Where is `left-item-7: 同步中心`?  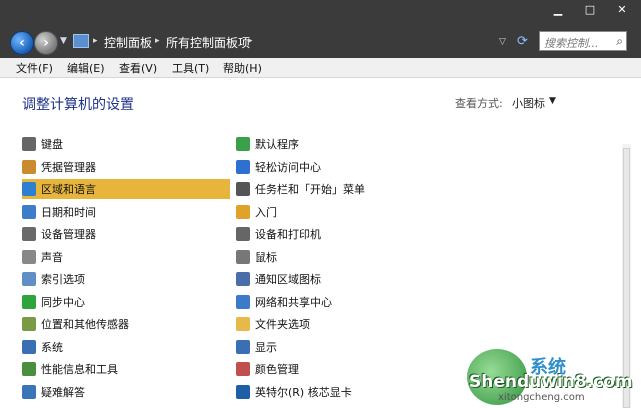 left-item-7: 同步中心 is located at coordinates (122, 302).